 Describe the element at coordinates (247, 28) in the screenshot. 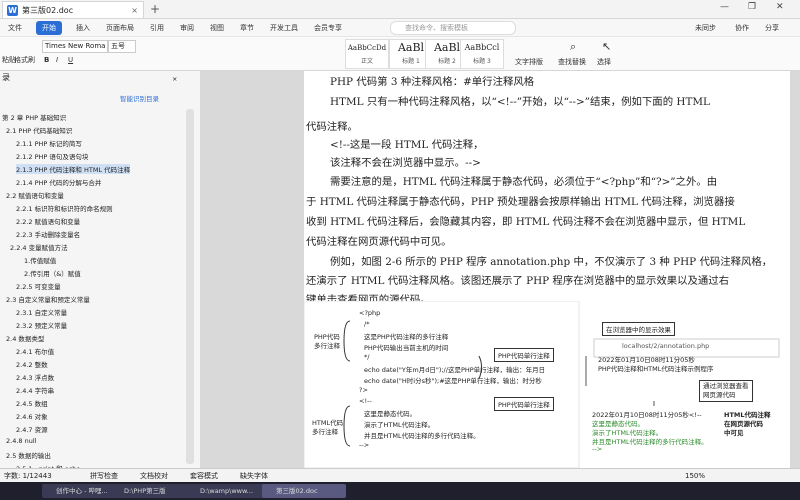

I see `menu-section: 章节` at that location.